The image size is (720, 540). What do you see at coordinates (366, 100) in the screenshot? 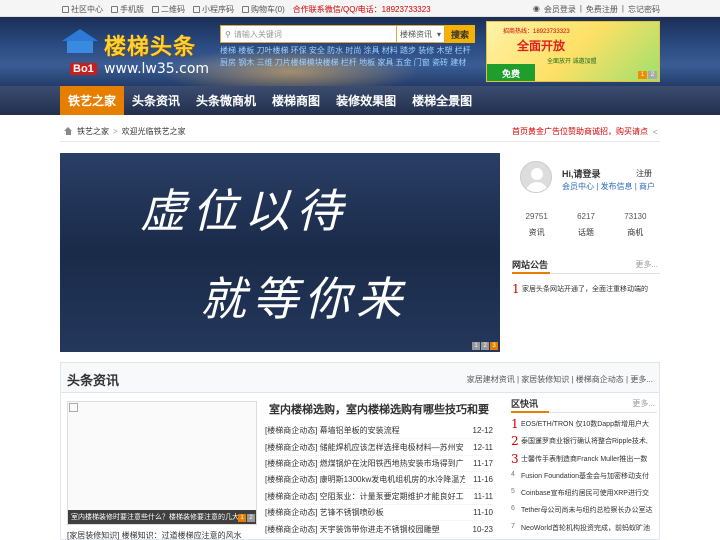
I see `nav-item-decoration: 装修效果图` at bounding box center [366, 100].